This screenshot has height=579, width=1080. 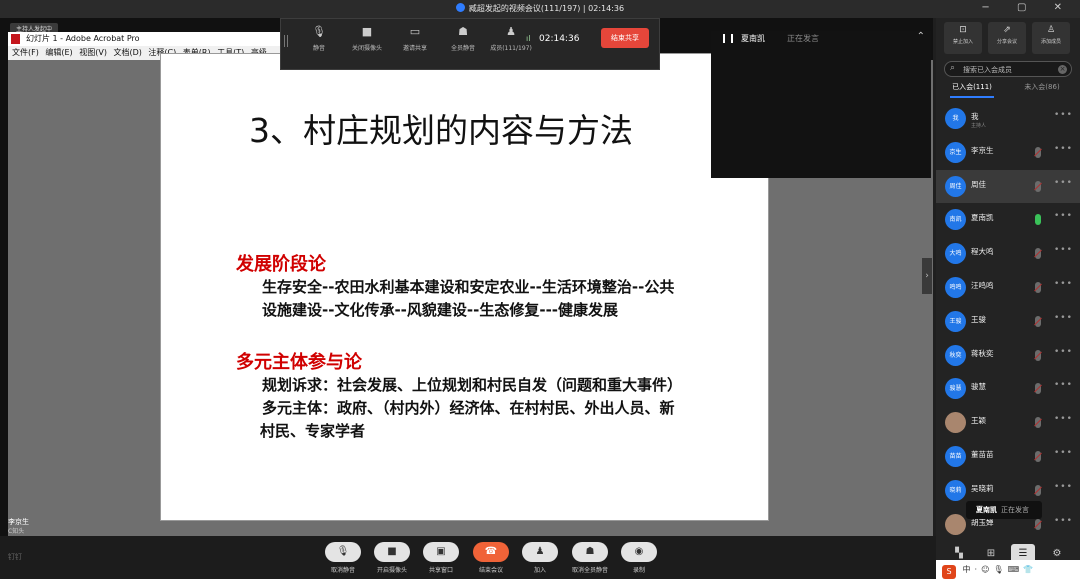 I want to click on avatar: 秋奕, so click(x=955, y=355).